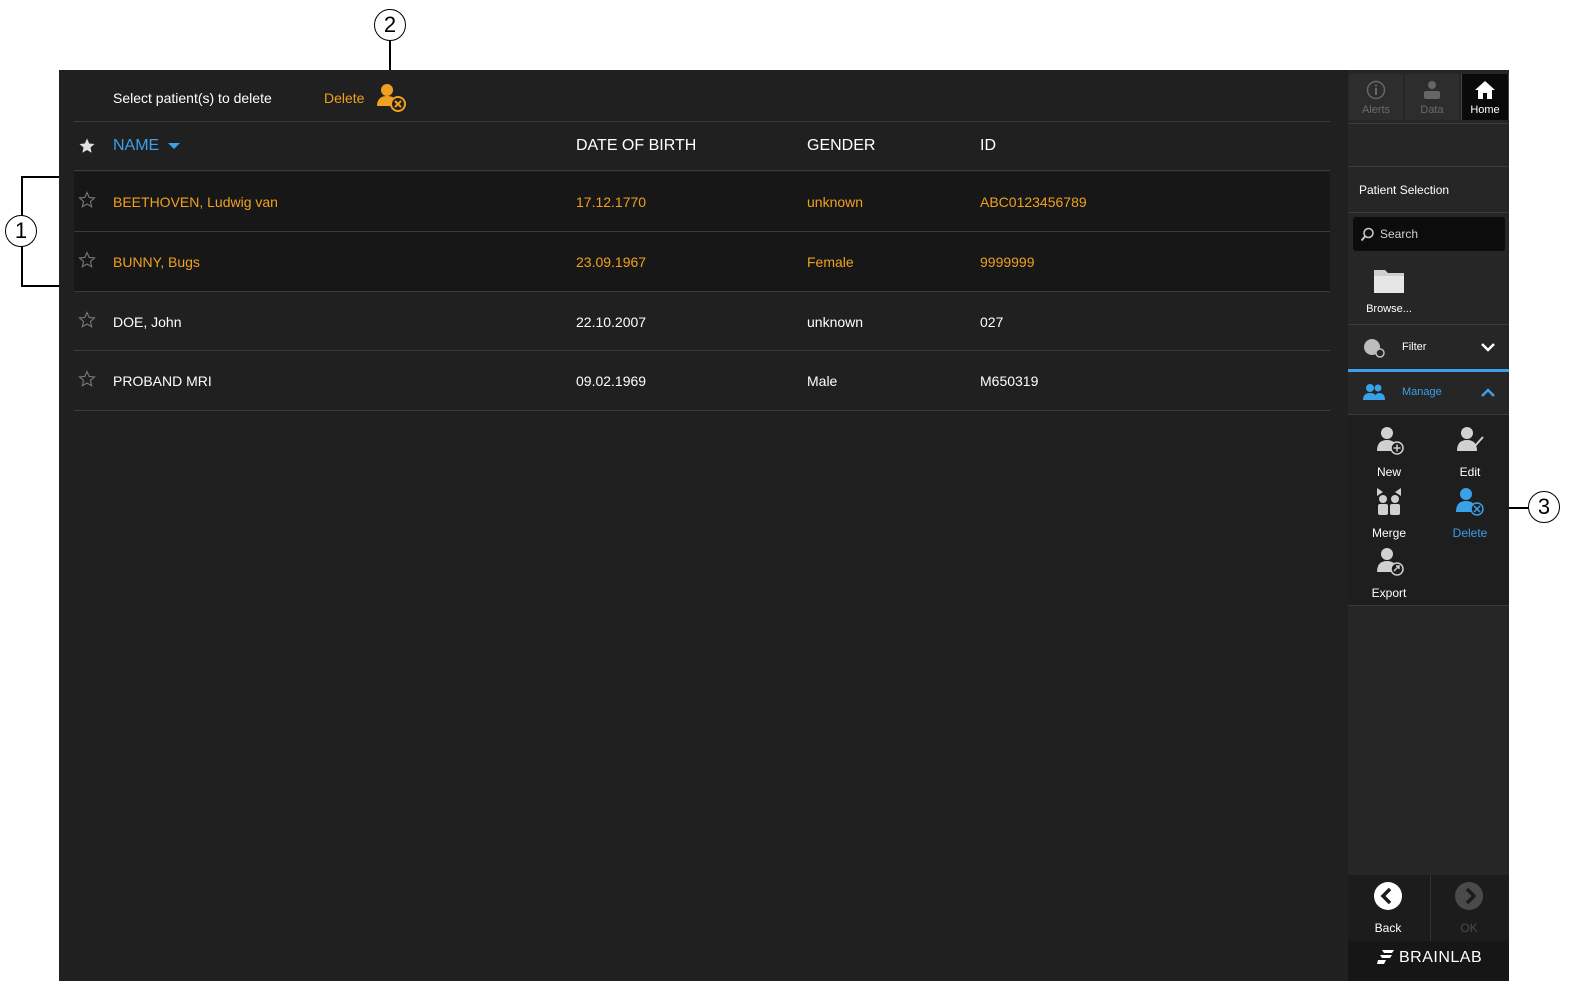 This screenshot has width=1574, height=981. Describe the element at coordinates (611, 202) in the screenshot. I see `patient-dob: 17.12.1770` at that location.